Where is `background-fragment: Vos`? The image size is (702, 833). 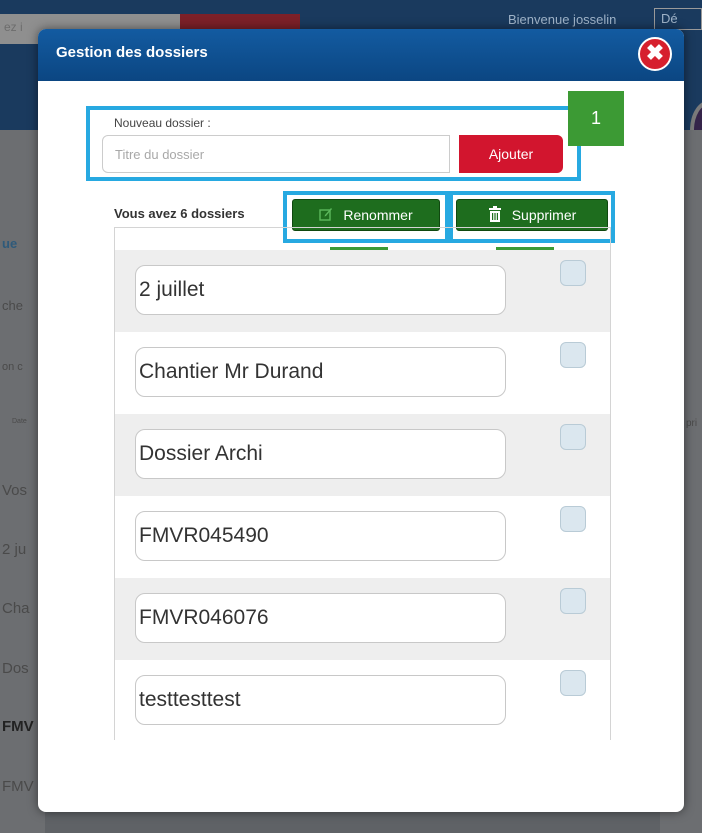 background-fragment: Vos is located at coordinates (15, 490).